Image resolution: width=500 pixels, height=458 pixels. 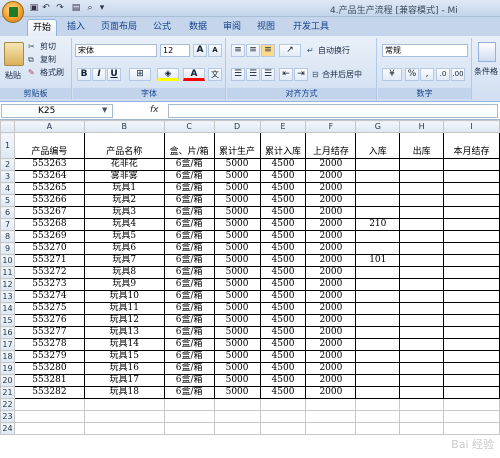 What do you see at coordinates (124, 392) in the screenshot?
I see `cell: 玩具18` at bounding box center [124, 392].